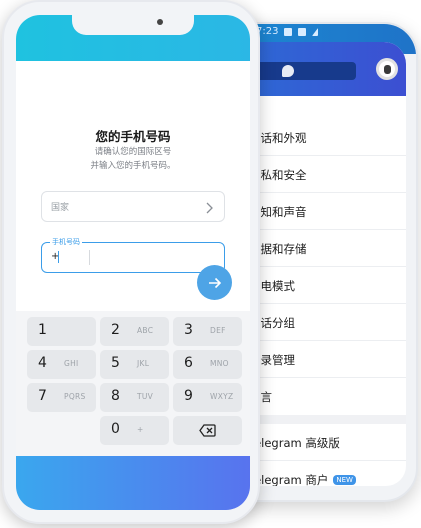 This screenshot has width=421, height=528. I want to click on backspace-icon, so click(207, 430).